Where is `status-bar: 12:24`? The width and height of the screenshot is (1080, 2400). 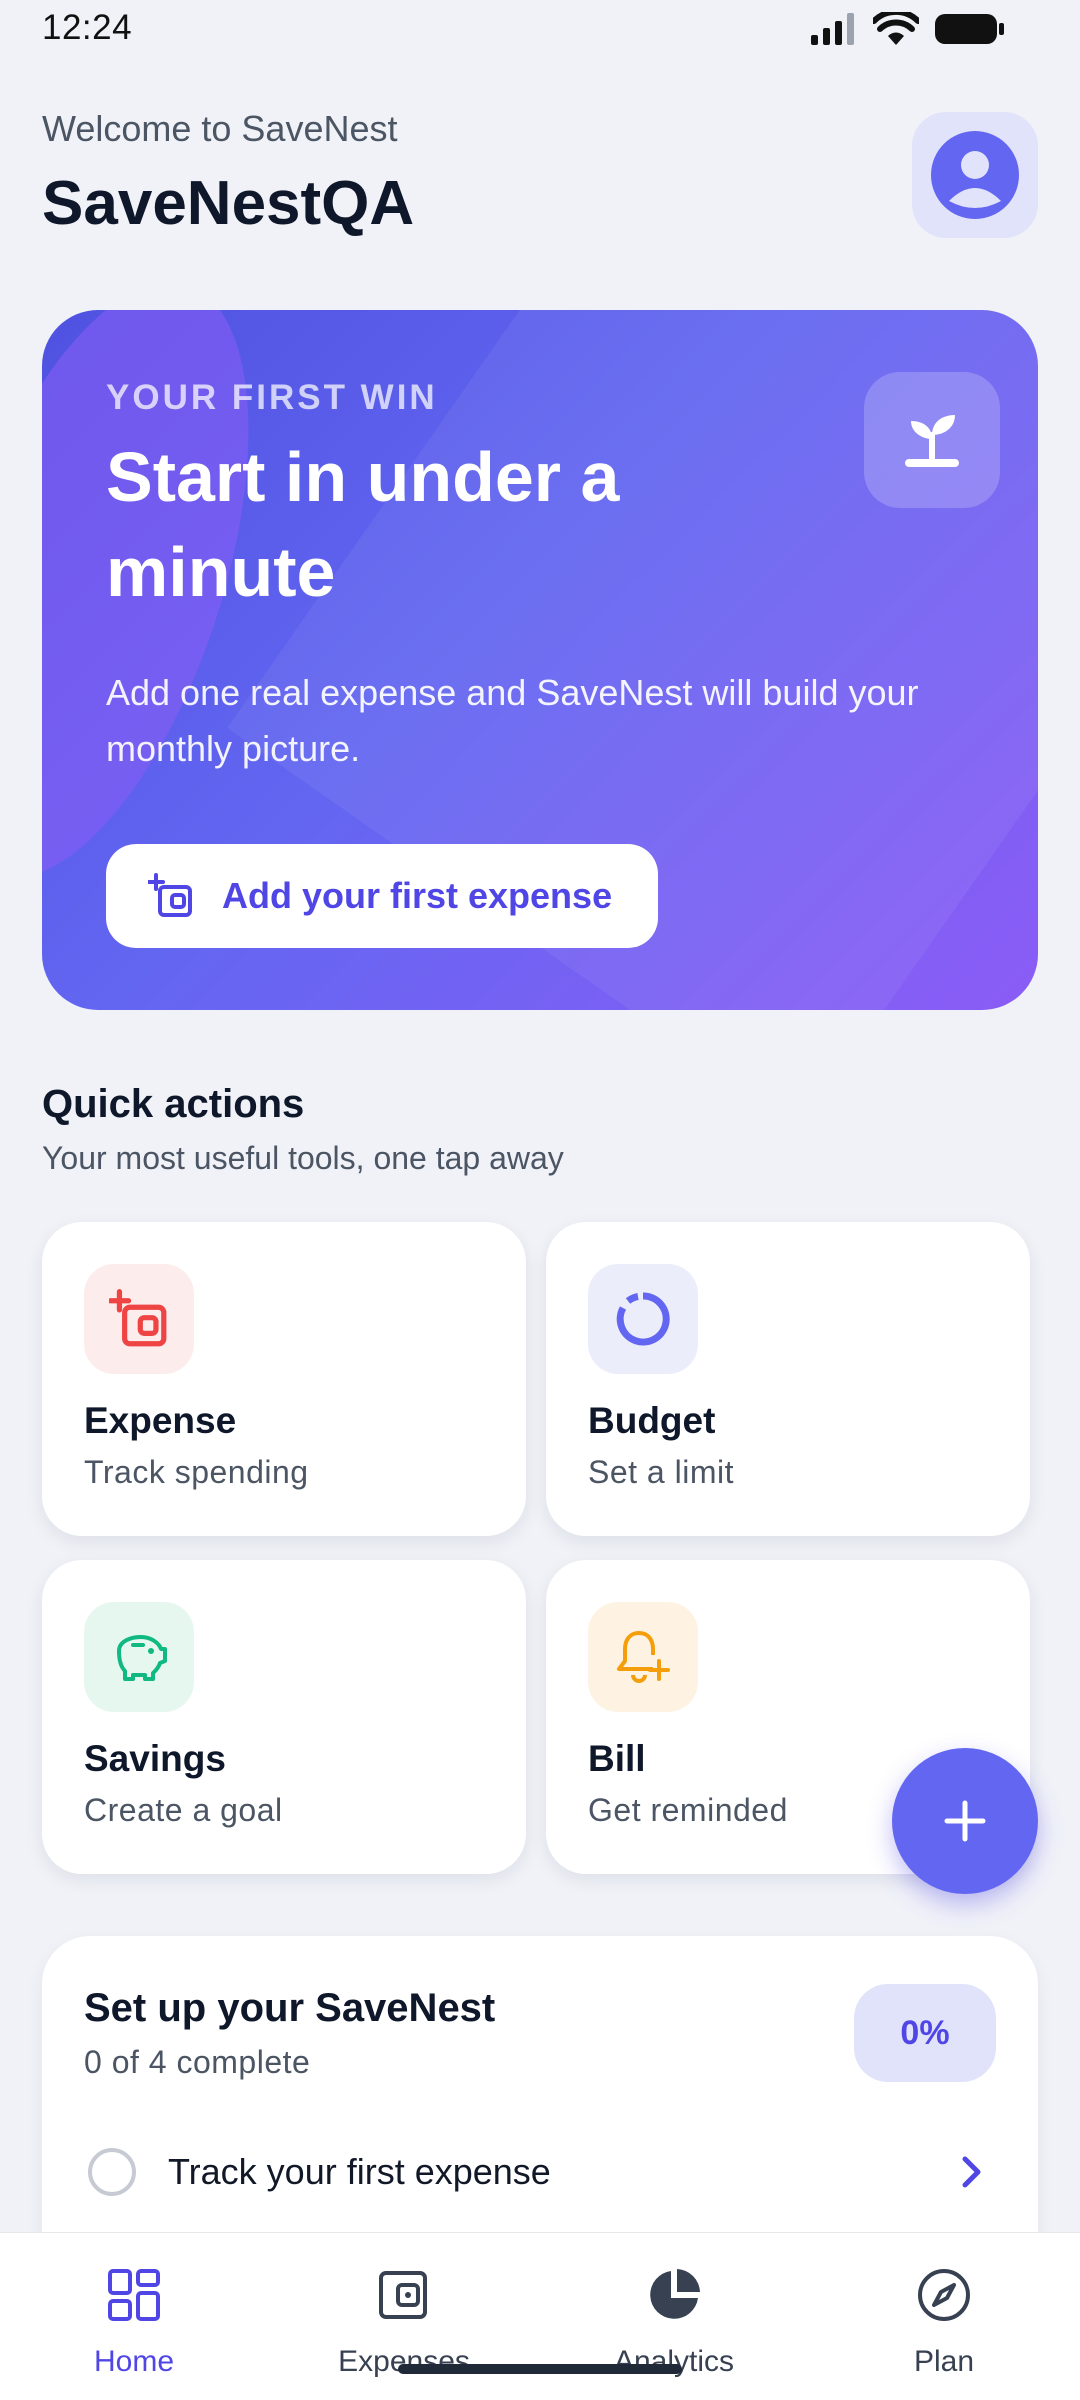 status-bar: 12:24 is located at coordinates (540, 30).